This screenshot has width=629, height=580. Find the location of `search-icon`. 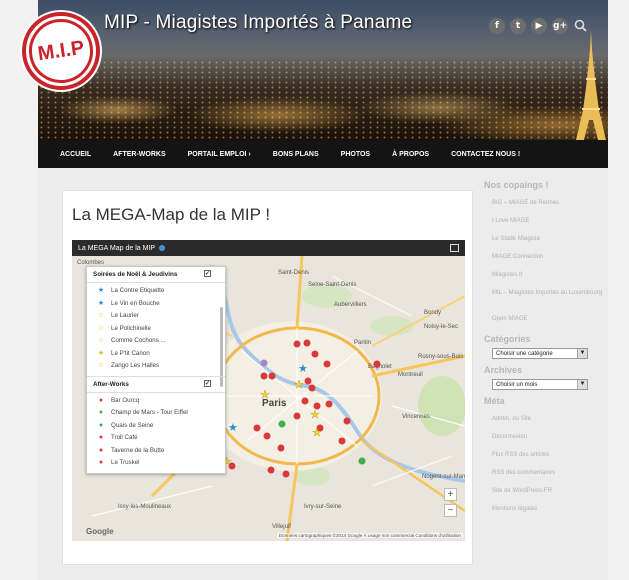

search-icon is located at coordinates (581, 26).